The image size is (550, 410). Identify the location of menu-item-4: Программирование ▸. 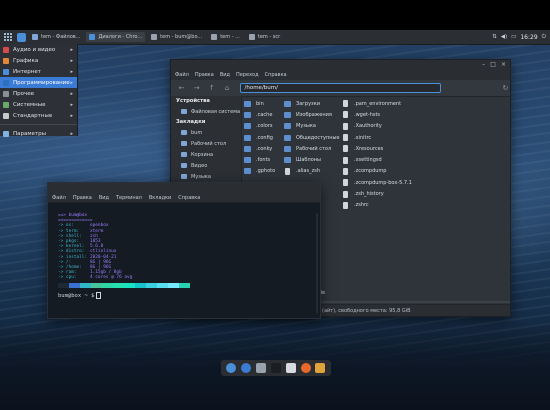
(38, 82).